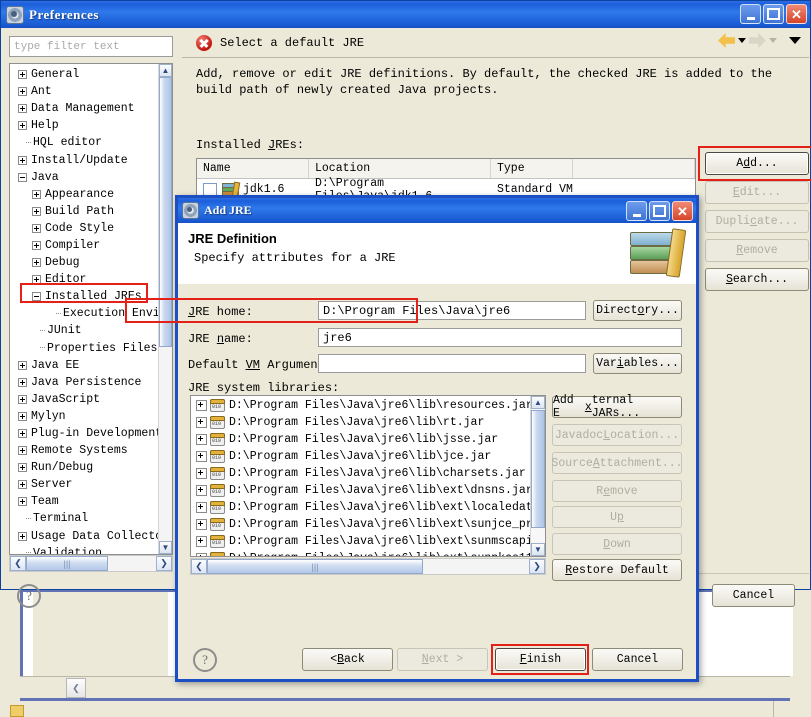  I want to click on sidebar-item-debug: Debug, so click(86, 262).